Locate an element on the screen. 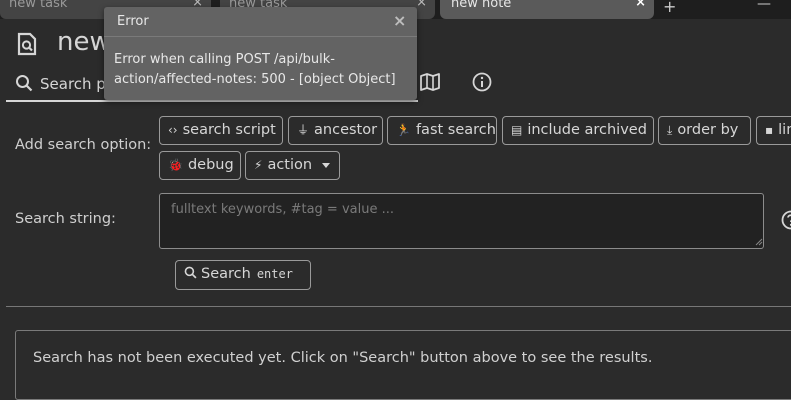 The image size is (791, 400). search-string-label: Search string: is located at coordinates (65, 219).